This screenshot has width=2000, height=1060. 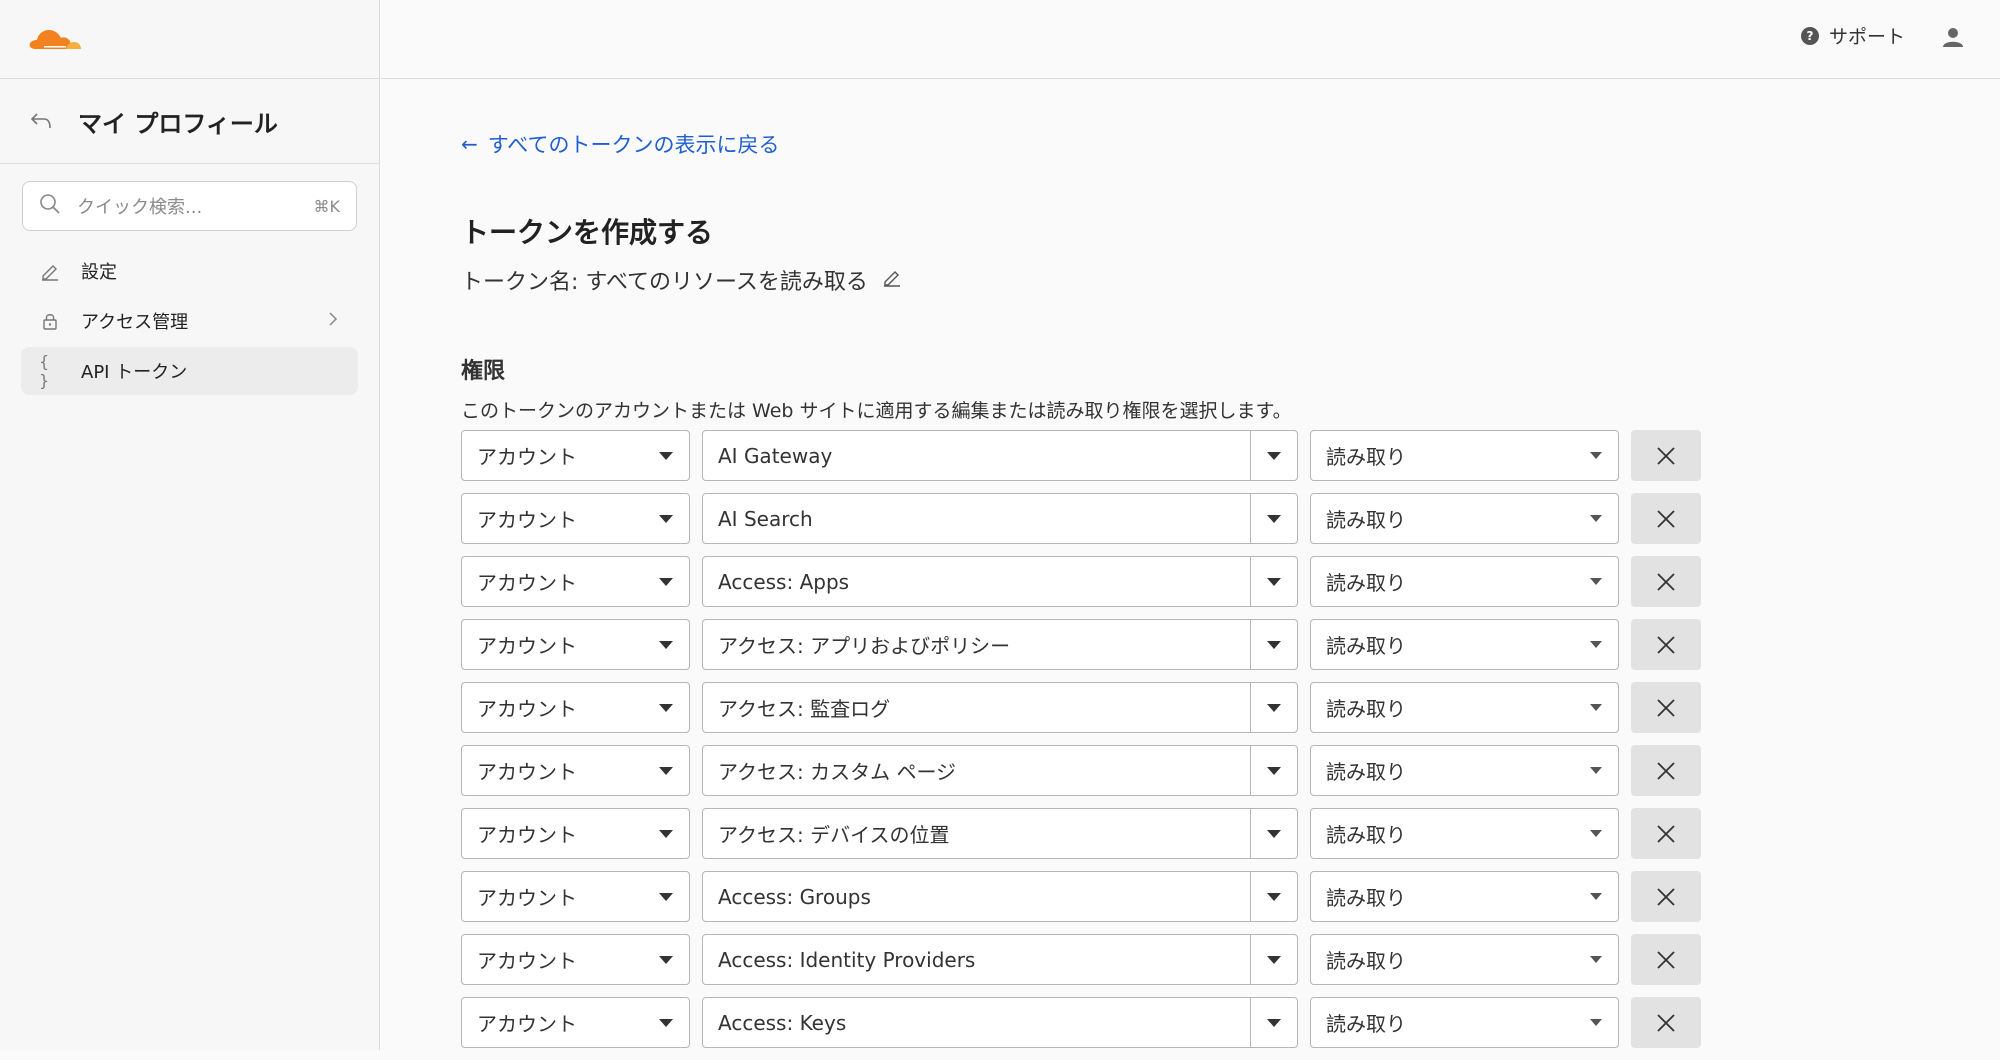 I want to click on user-icon, so click(x=1953, y=37).